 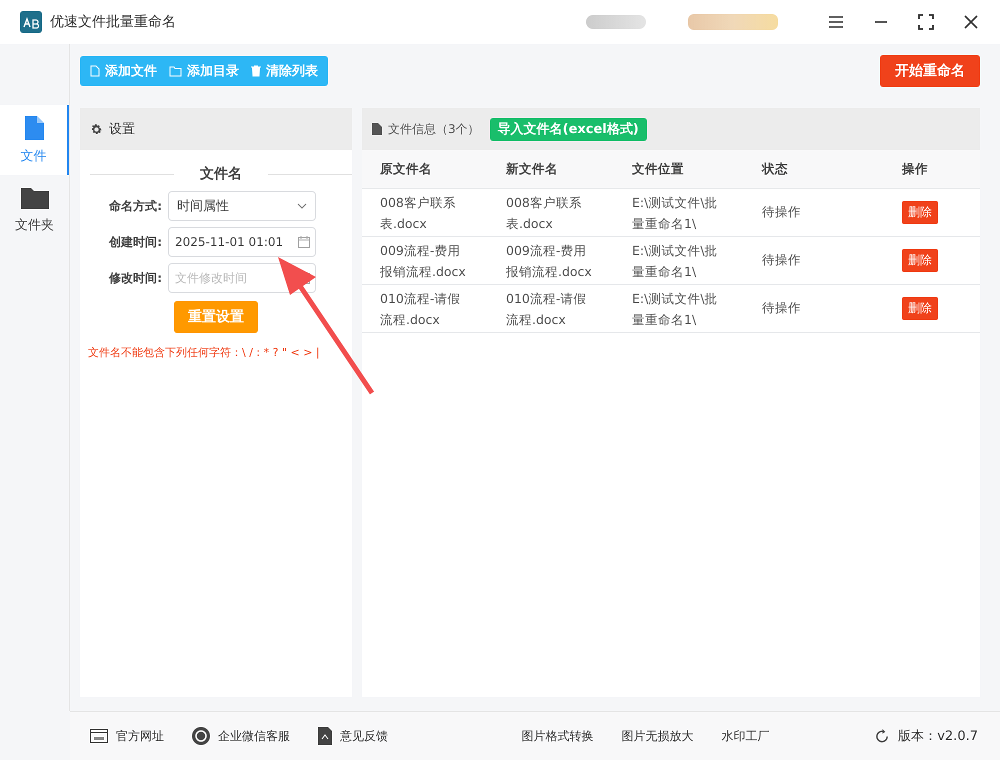 I want to click on trash-icon, so click(x=256, y=71).